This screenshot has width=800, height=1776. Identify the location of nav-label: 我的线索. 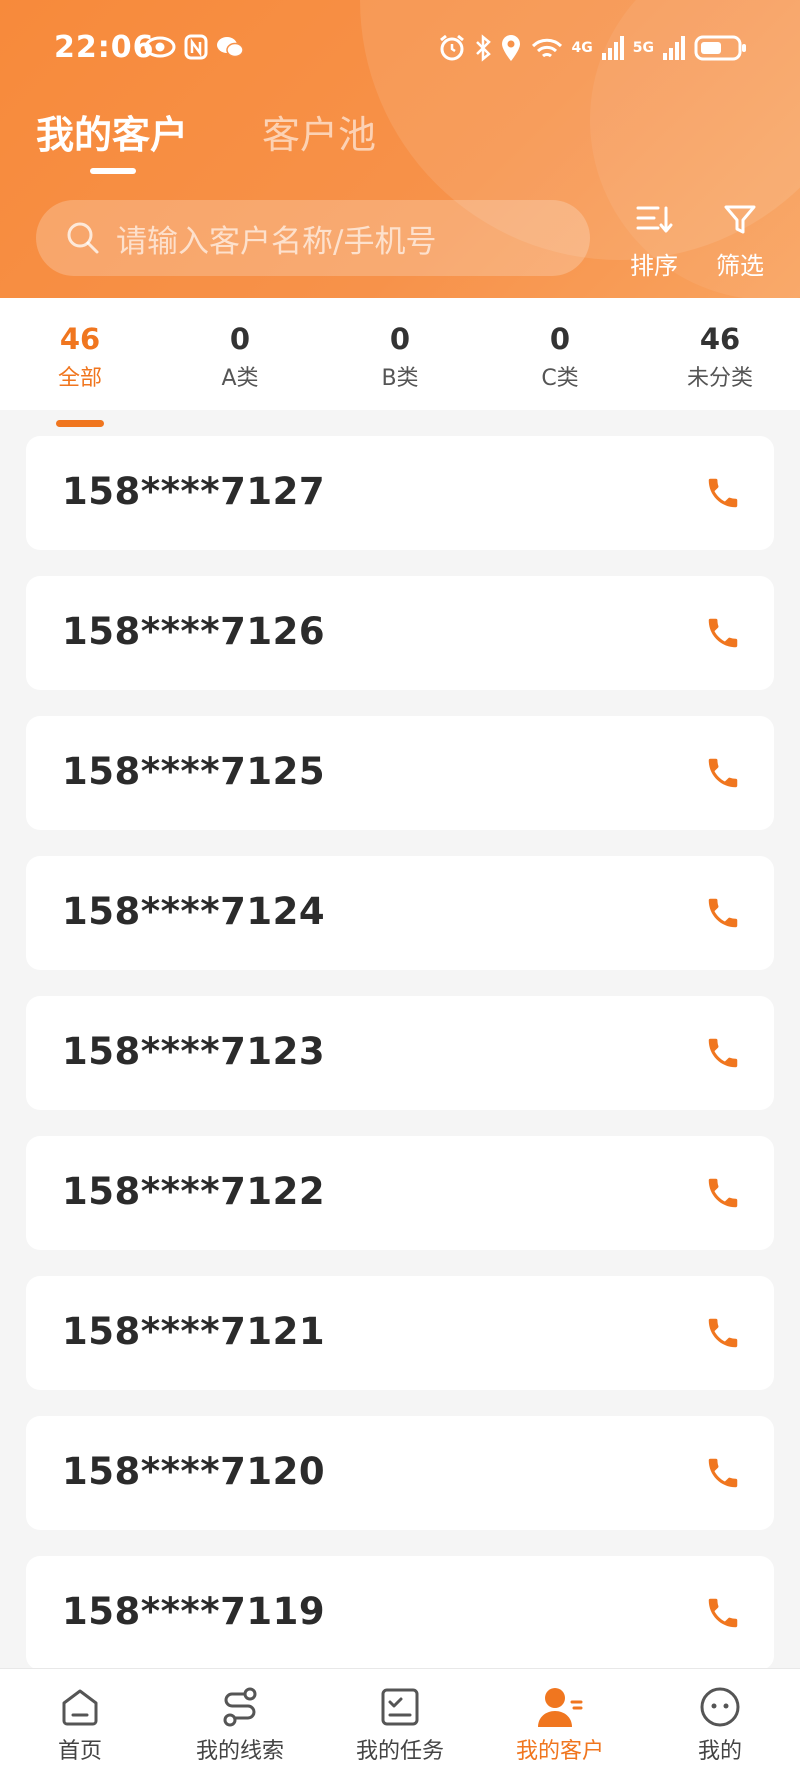
(239, 1751).